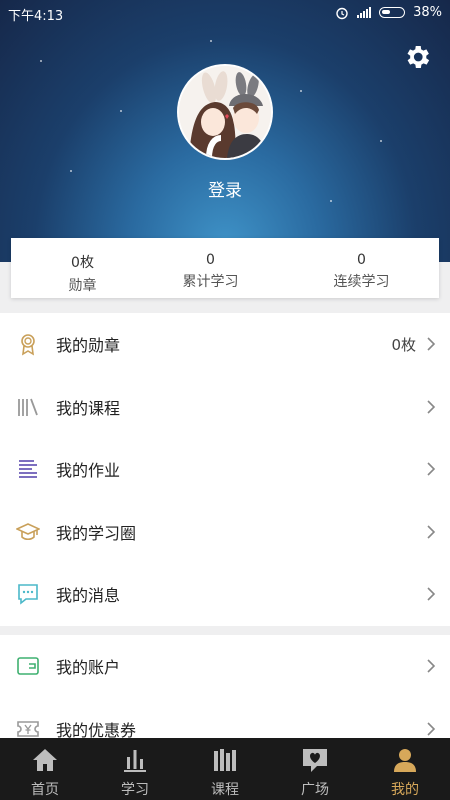  I want to click on tab-courses: 课程, so click(225, 769).